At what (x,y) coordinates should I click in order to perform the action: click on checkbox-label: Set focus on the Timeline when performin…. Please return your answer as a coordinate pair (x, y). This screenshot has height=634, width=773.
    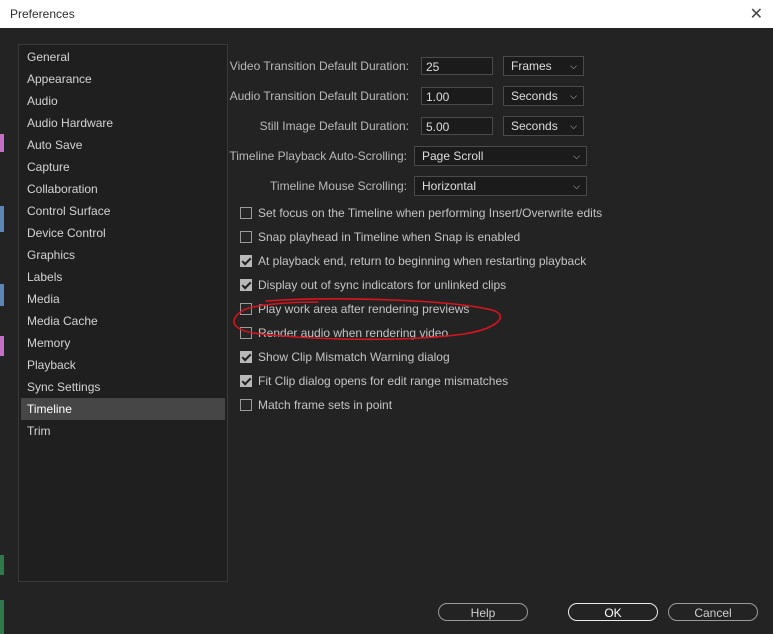
    Looking at the image, I should click on (430, 213).